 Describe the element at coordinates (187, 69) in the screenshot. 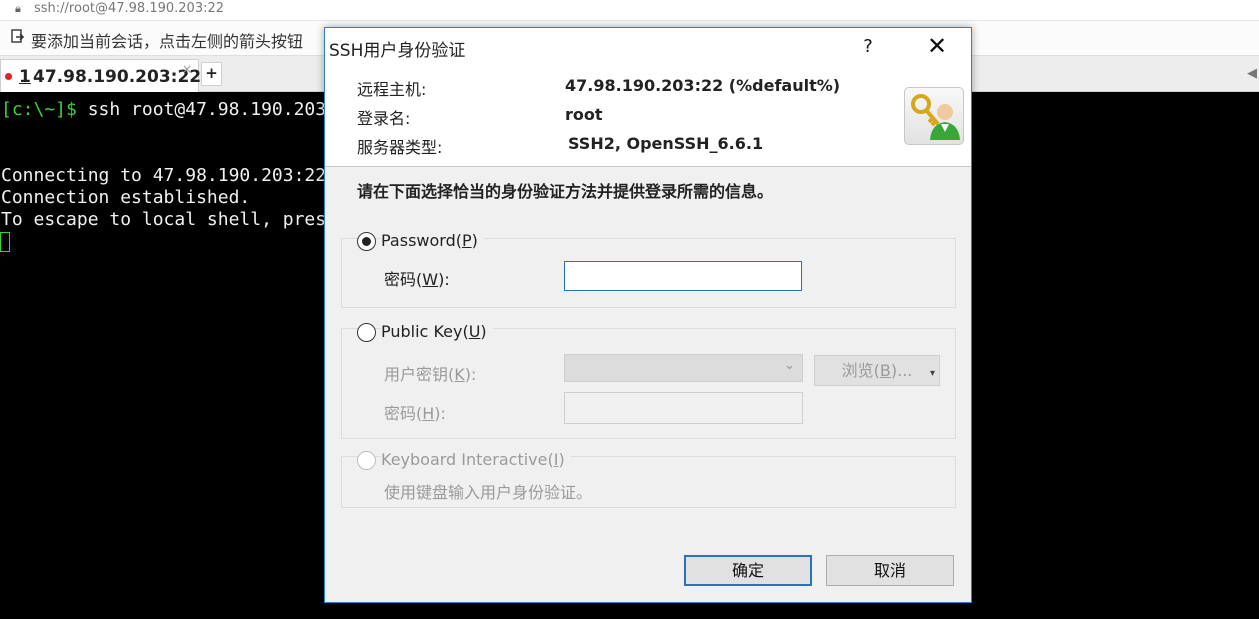

I see `tab-close-icon: ×` at that location.